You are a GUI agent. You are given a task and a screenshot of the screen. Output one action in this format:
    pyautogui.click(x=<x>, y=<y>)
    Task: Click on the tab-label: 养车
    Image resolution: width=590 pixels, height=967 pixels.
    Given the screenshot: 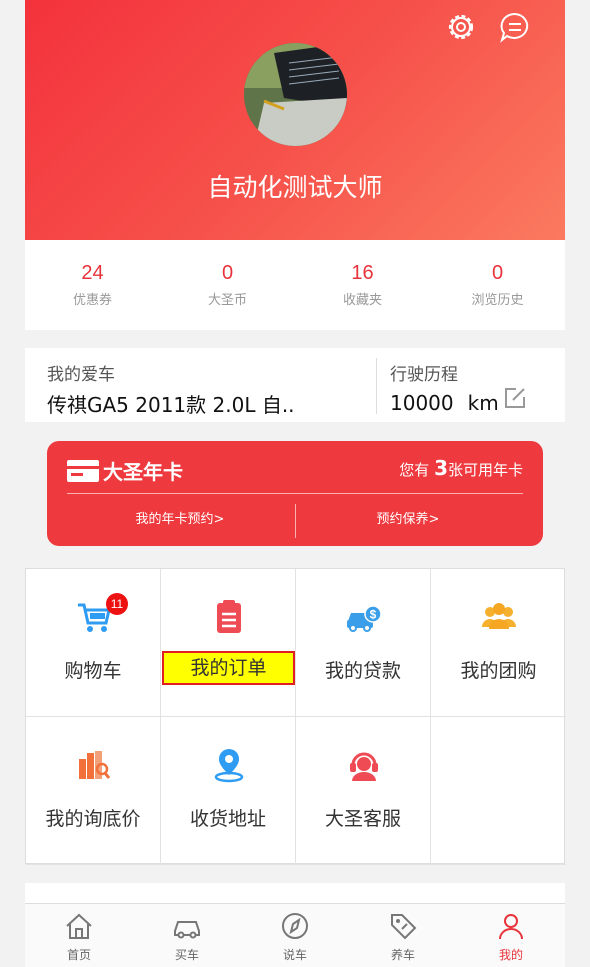 What is the action you would take?
    pyautogui.click(x=402, y=955)
    